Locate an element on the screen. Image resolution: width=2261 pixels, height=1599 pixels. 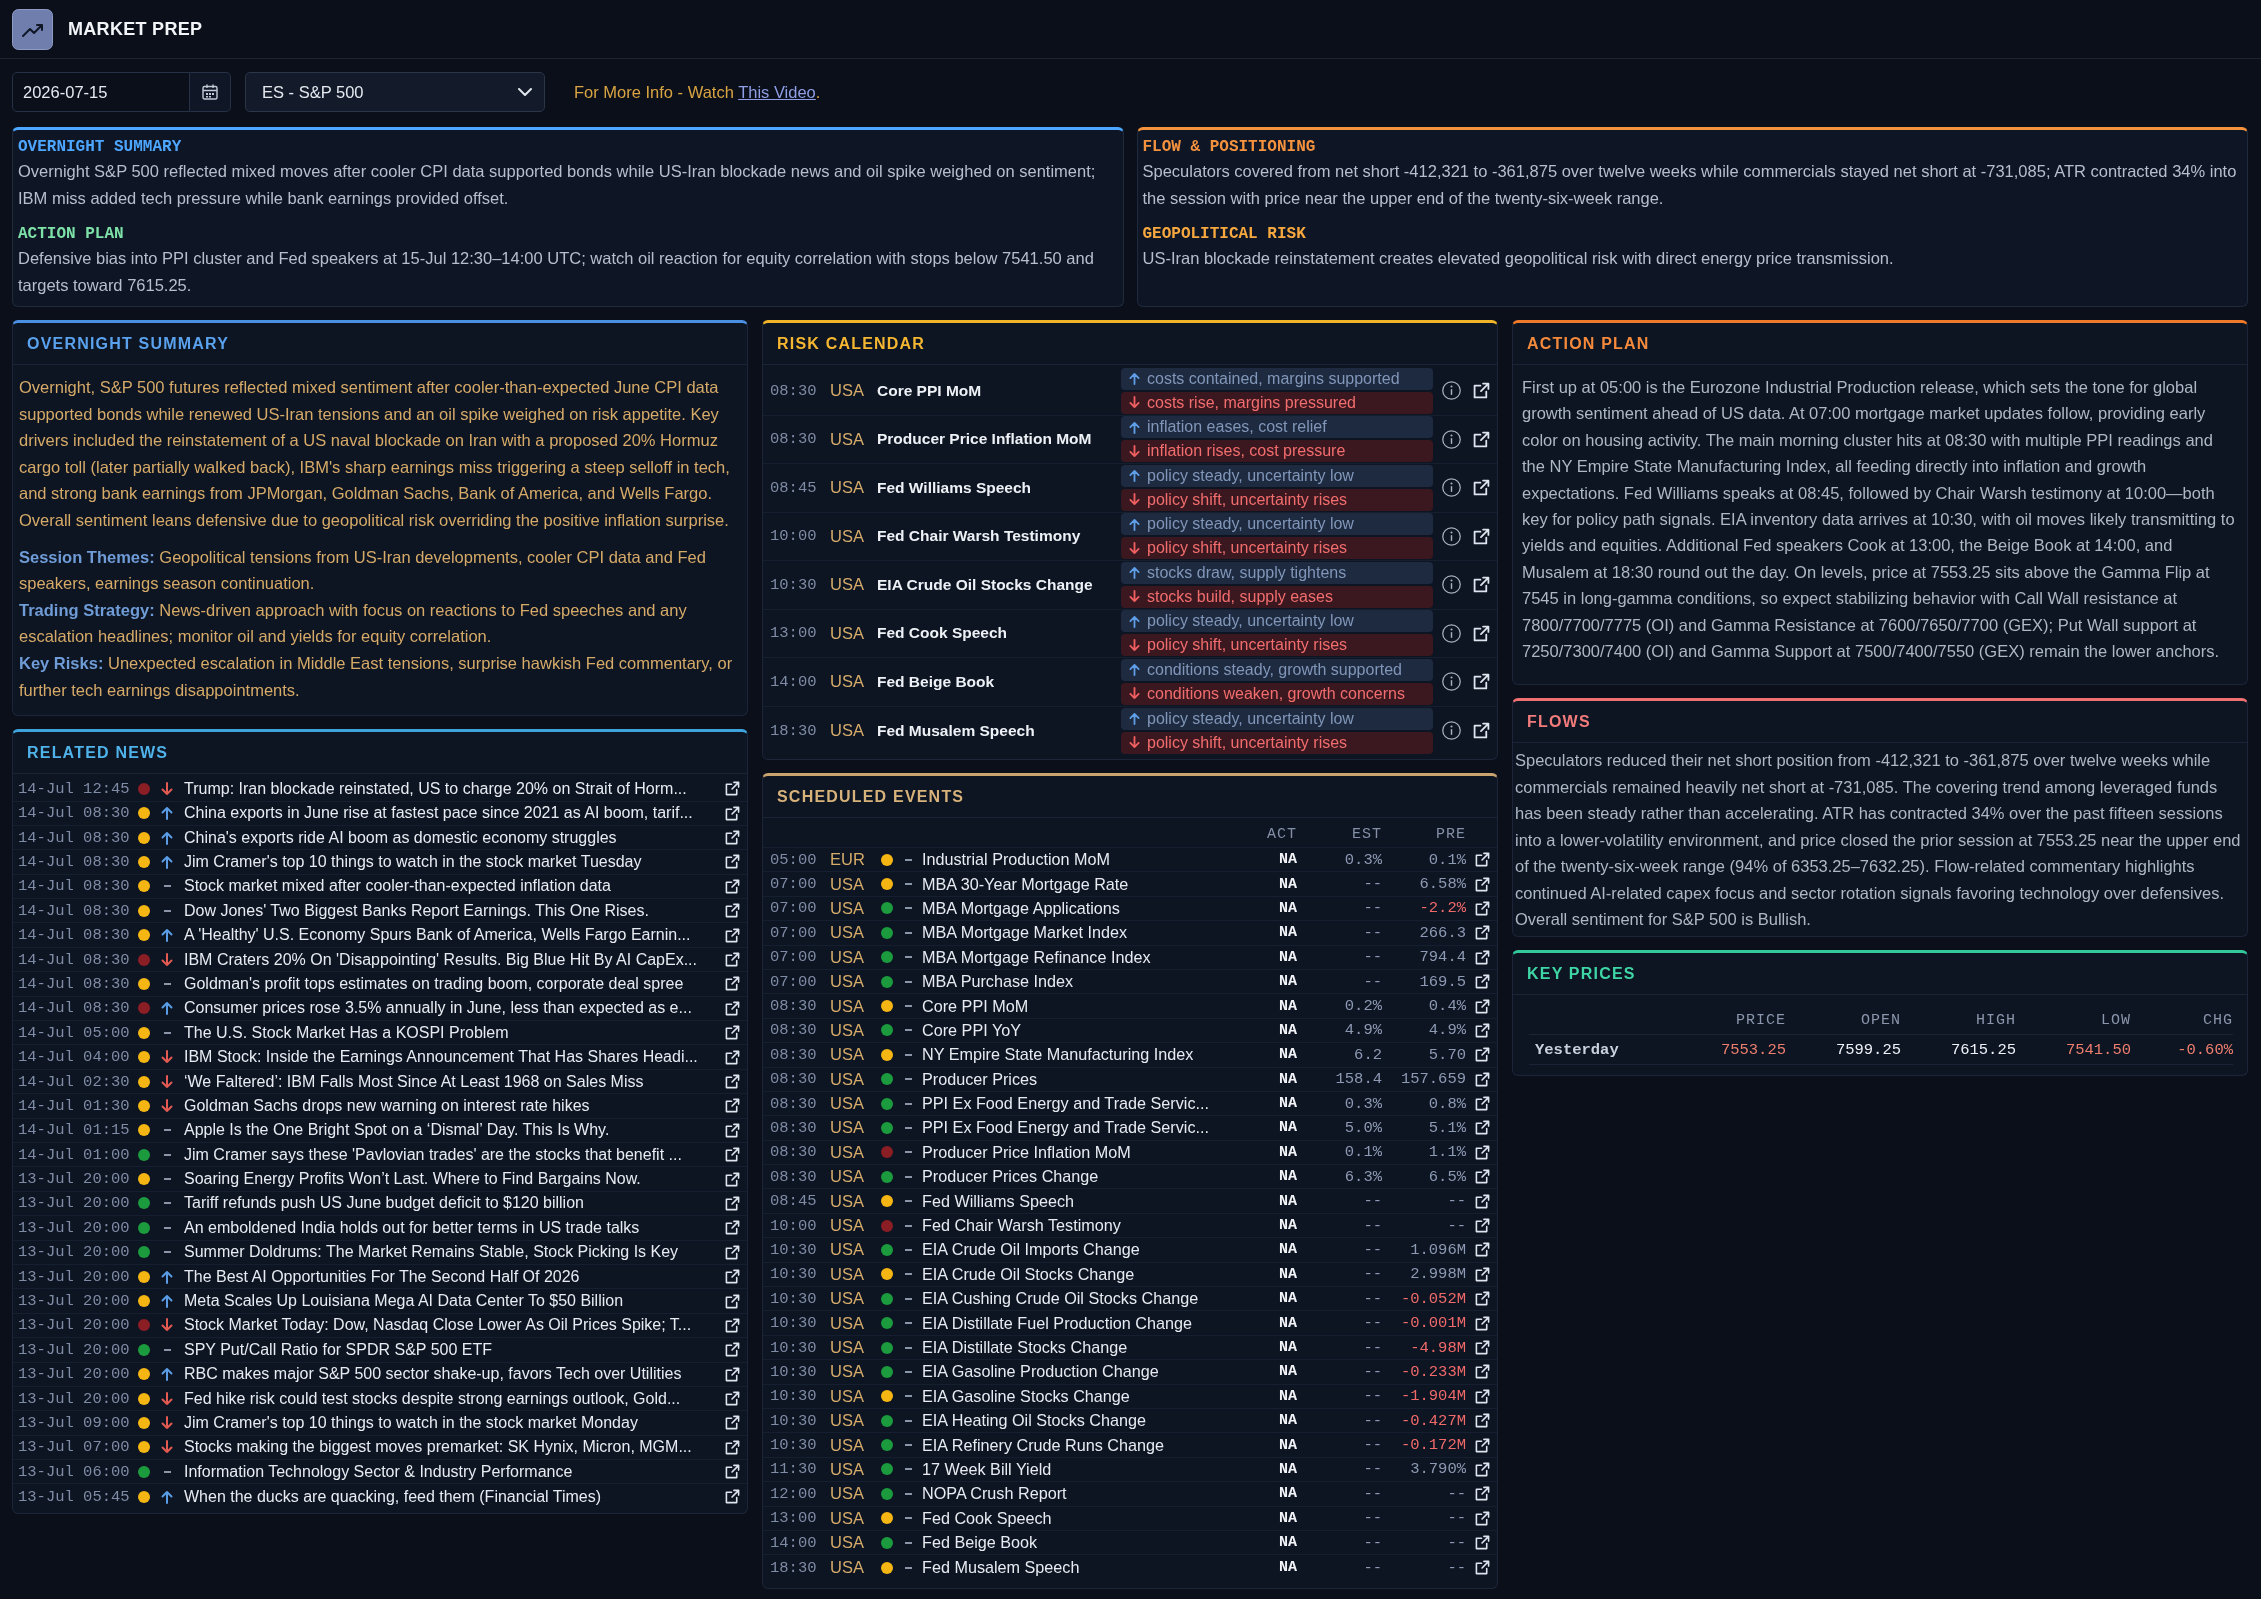
event-time: 08:30 is located at coordinates (794, 390).